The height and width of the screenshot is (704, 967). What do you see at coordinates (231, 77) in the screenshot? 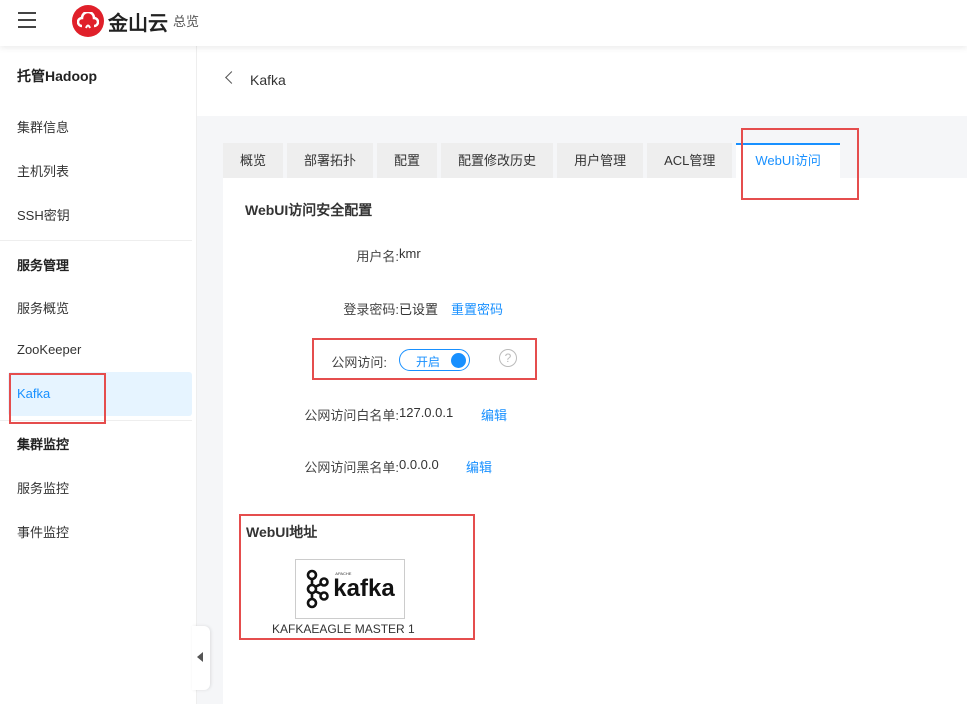
I see `back-chevron-icon` at bounding box center [231, 77].